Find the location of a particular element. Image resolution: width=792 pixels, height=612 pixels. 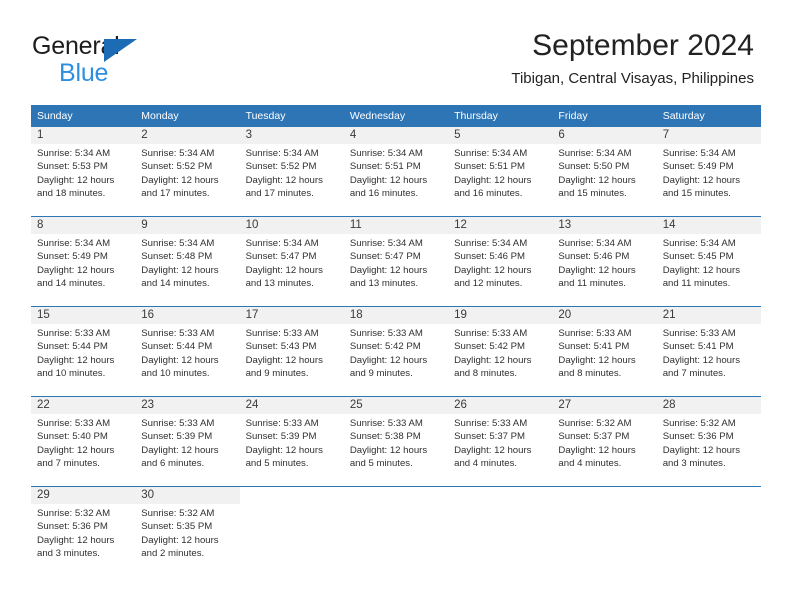

day-number: 11 is located at coordinates (396, 225).